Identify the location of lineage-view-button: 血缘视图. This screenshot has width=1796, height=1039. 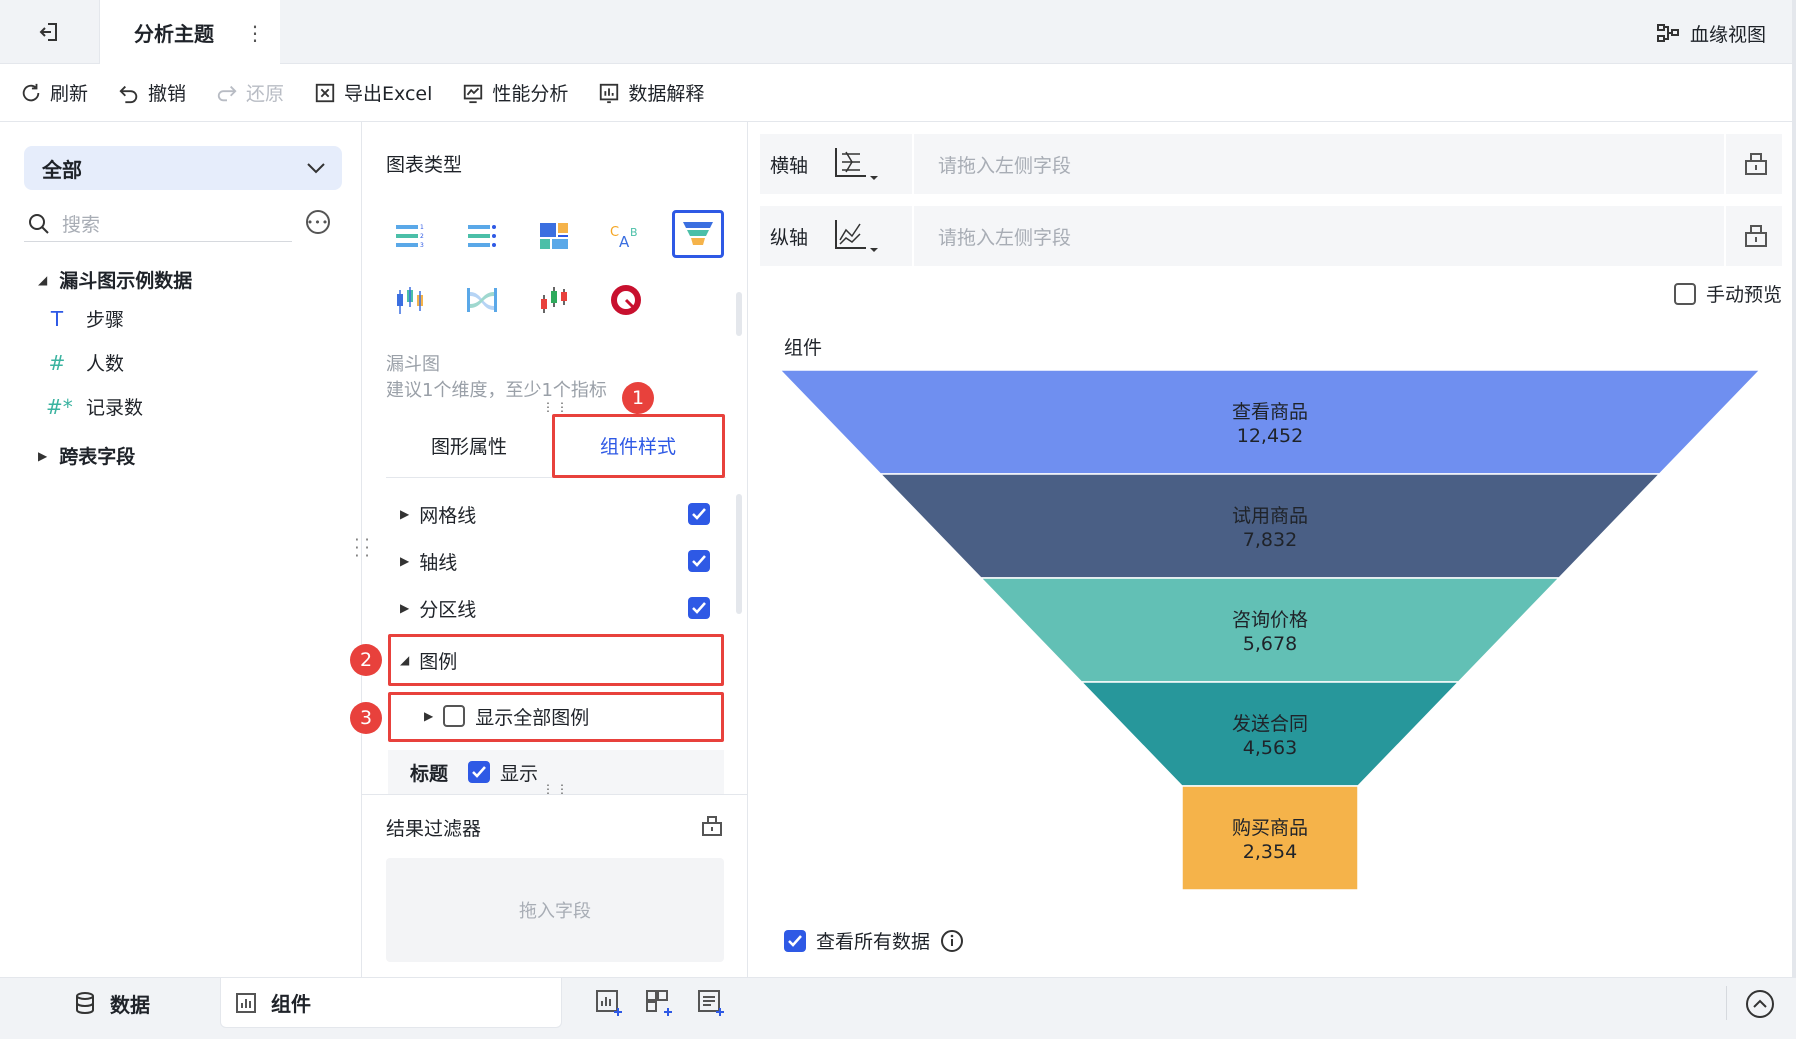
(1711, 33).